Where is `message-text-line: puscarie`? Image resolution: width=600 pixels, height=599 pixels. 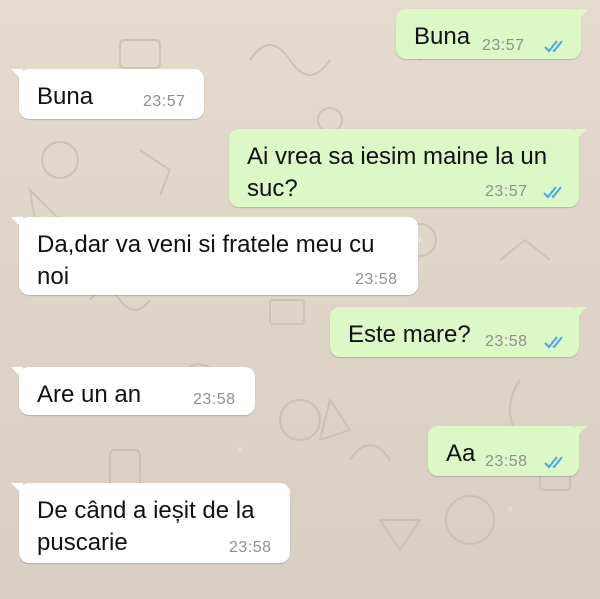
message-text-line: puscarie is located at coordinates (82, 542).